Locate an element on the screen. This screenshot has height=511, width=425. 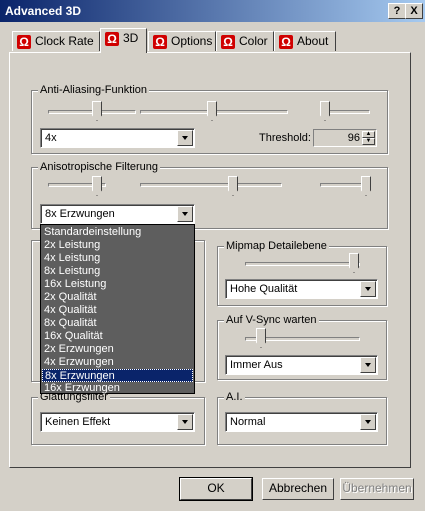
window-title: Advanced 3D is located at coordinates (43, 11).